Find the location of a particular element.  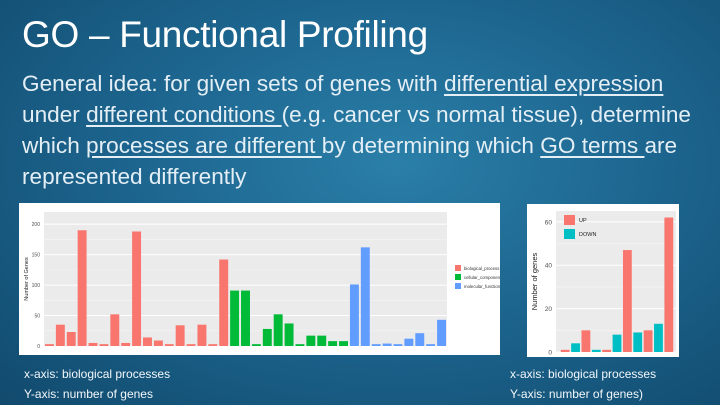

legend-label: cellular_component is located at coordinates (482, 277).